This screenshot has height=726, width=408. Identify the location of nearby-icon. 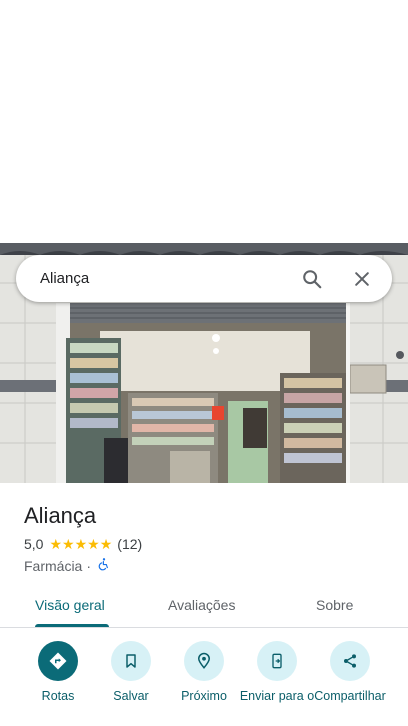
(204, 661).